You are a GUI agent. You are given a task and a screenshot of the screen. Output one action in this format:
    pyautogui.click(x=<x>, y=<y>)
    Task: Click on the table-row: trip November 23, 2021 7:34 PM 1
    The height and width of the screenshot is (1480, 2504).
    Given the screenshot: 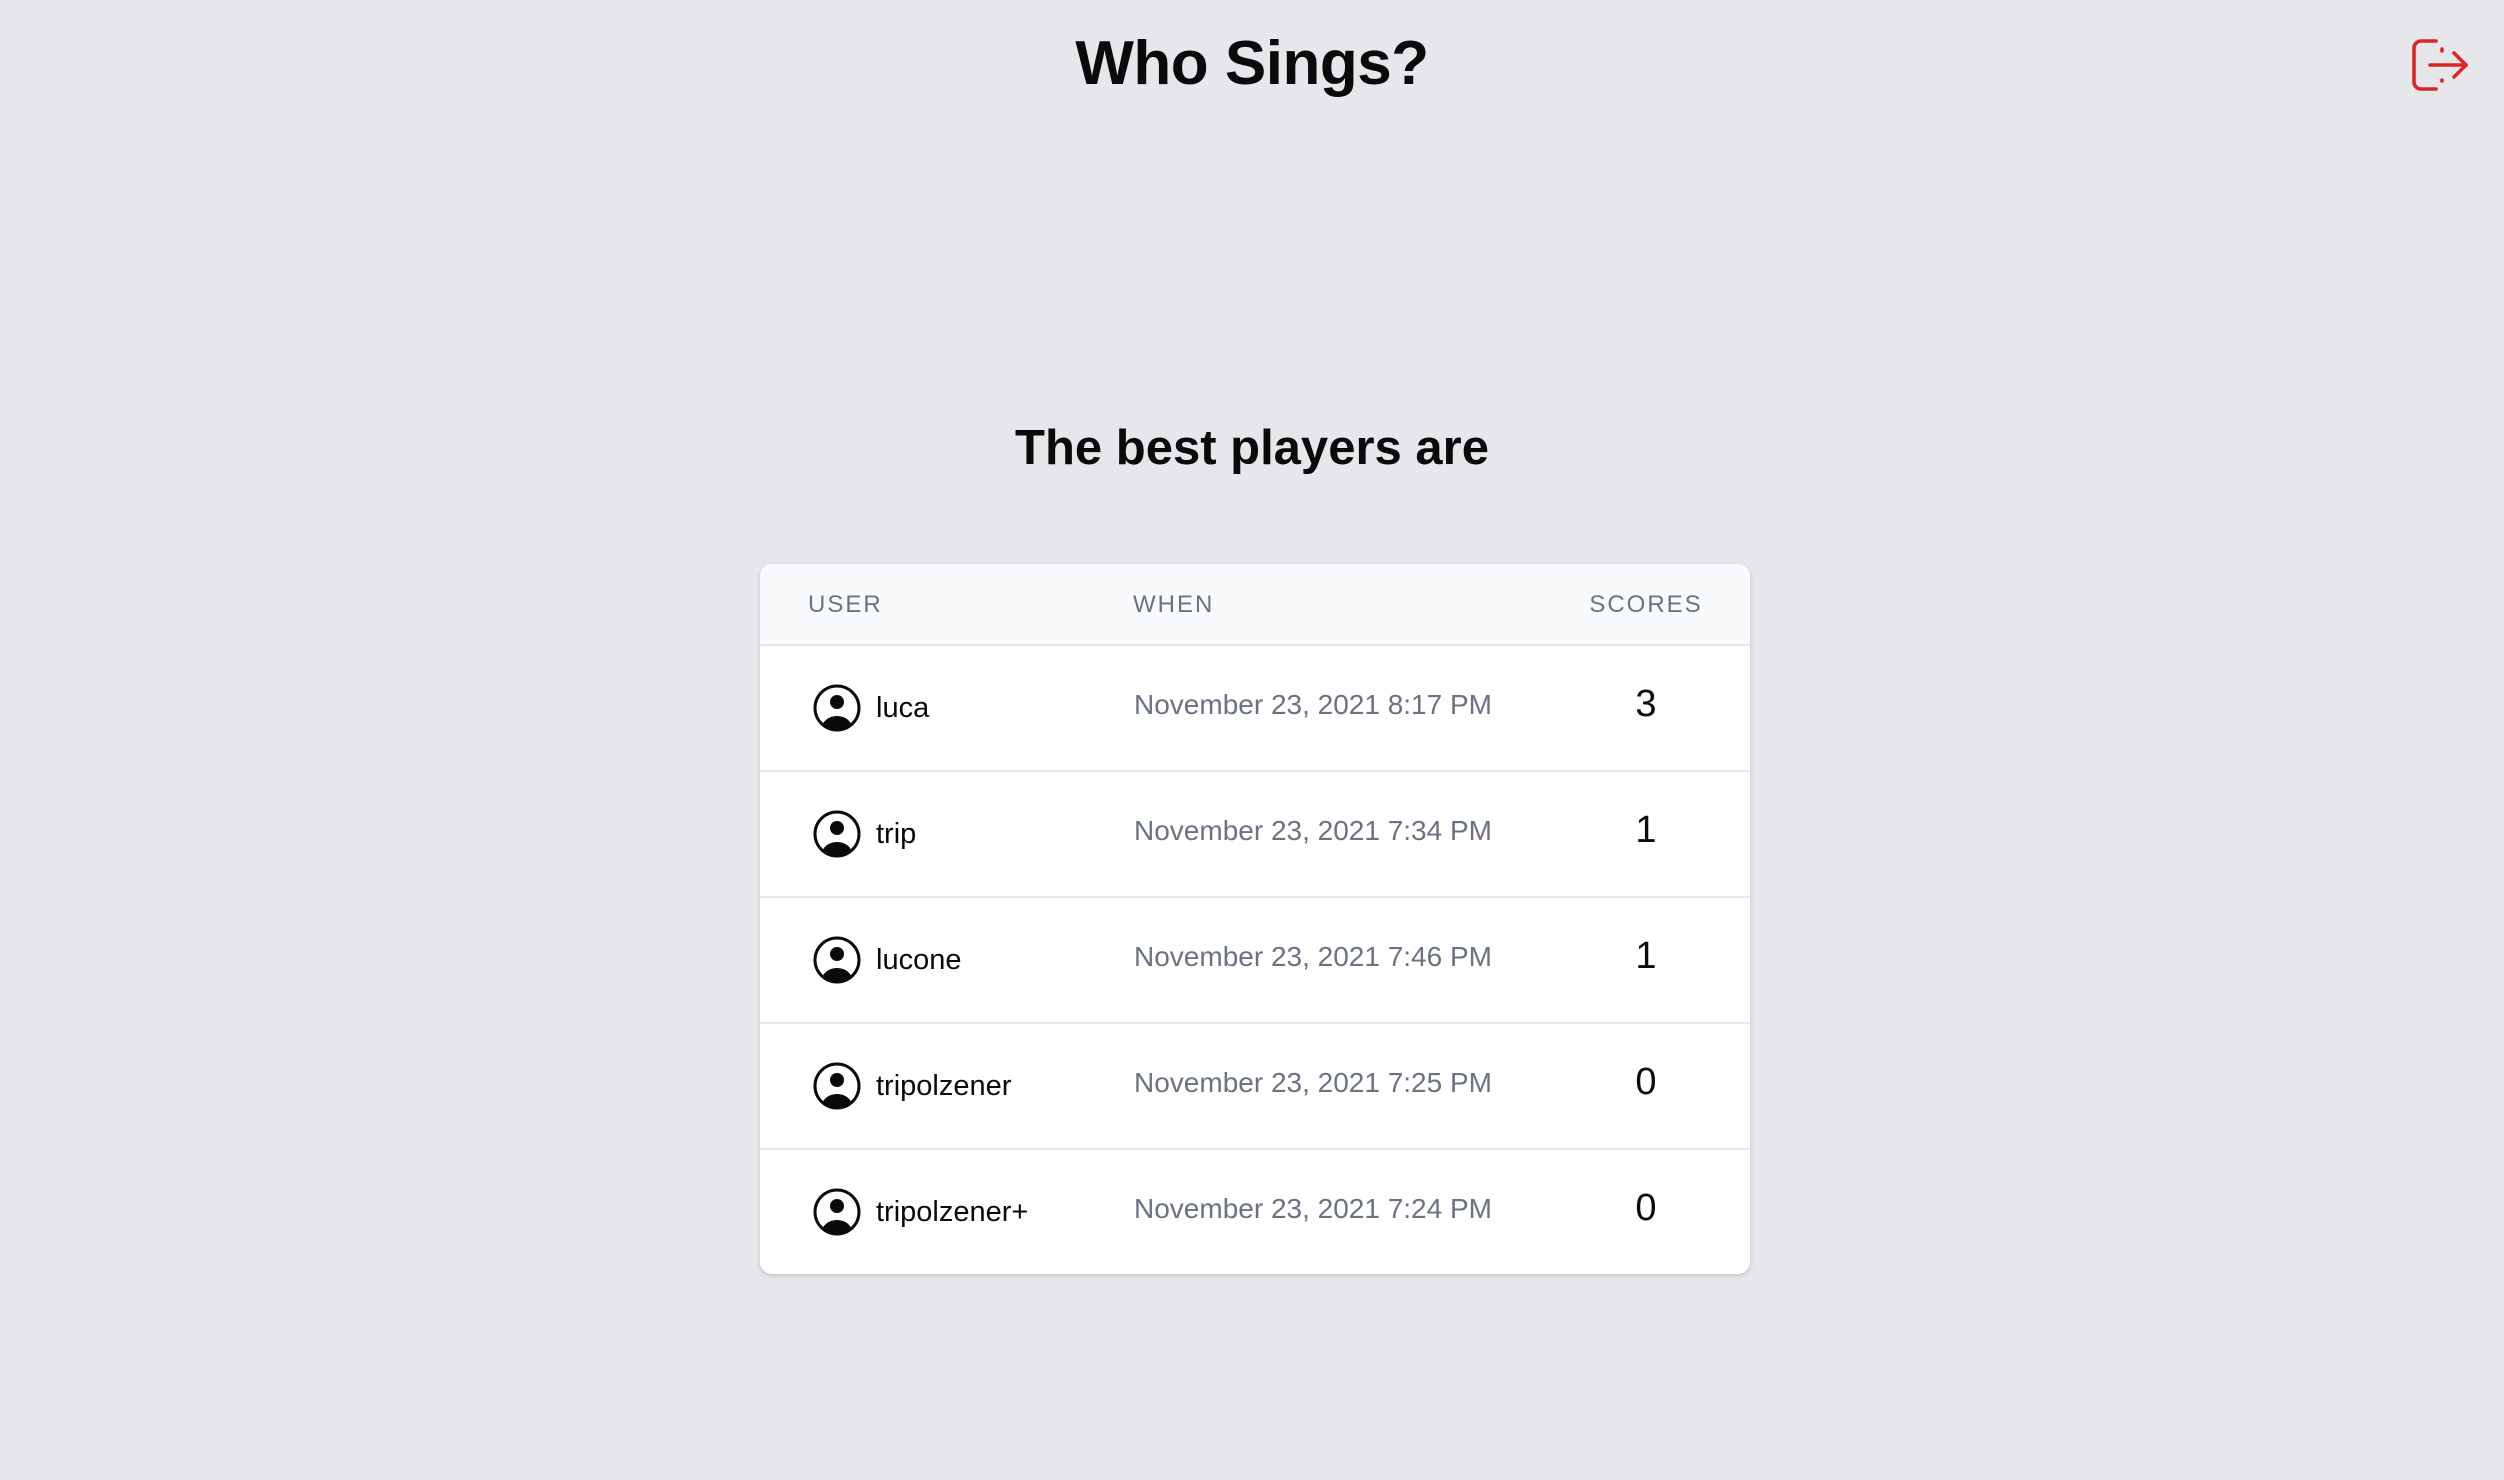 What is the action you would take?
    pyautogui.click(x=1255, y=835)
    